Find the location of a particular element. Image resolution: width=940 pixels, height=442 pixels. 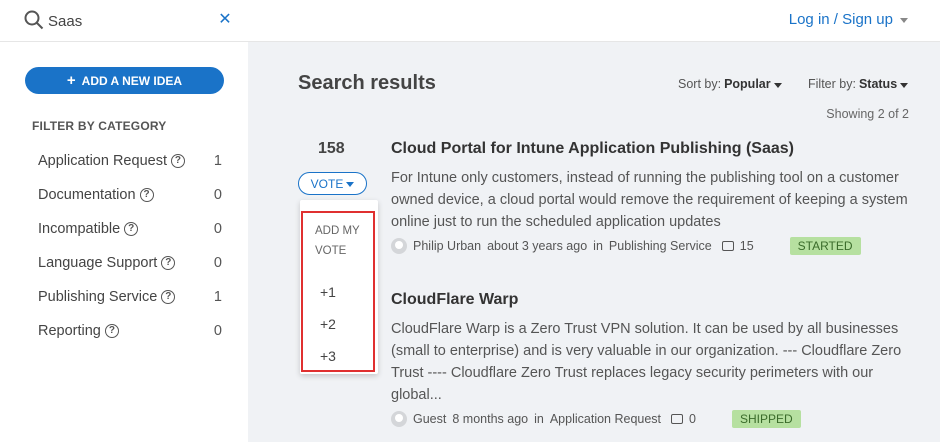

category-label: Publishing Service is located at coordinates (98, 297).